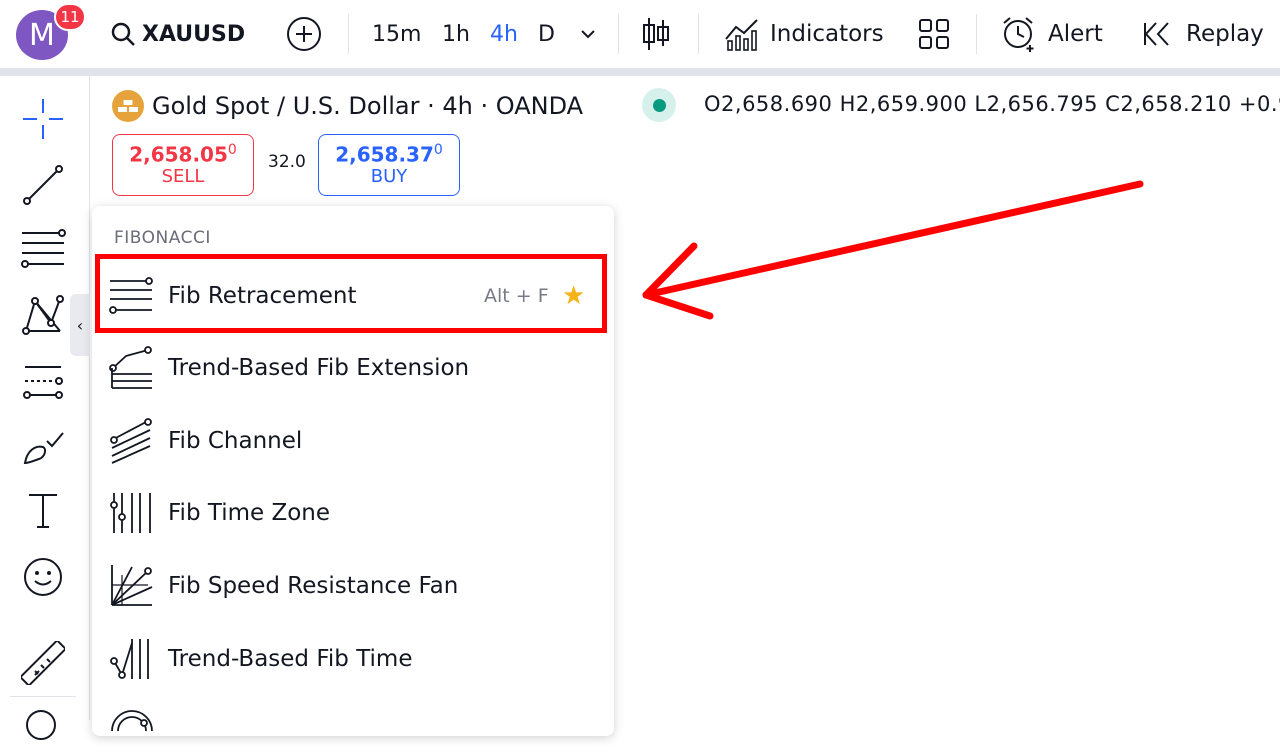 The height and width of the screenshot is (752, 1280). I want to click on annotation-arrow-icon, so click(893, 250).